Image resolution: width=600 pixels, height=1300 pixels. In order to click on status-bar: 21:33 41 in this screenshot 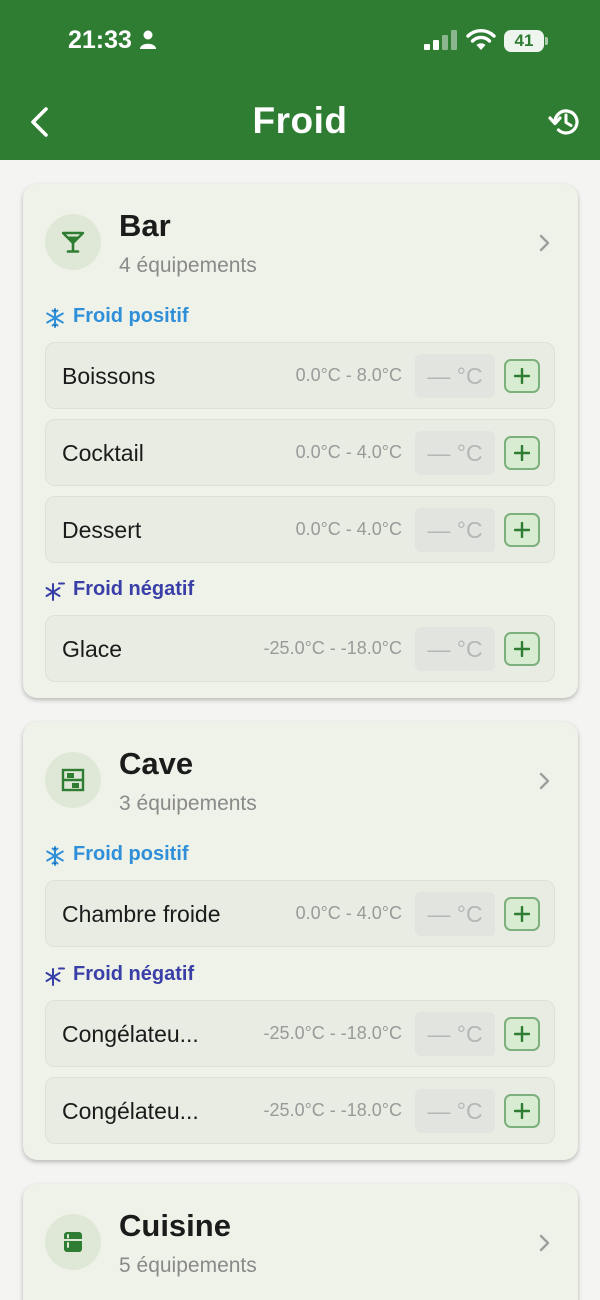, I will do `click(300, 40)`.